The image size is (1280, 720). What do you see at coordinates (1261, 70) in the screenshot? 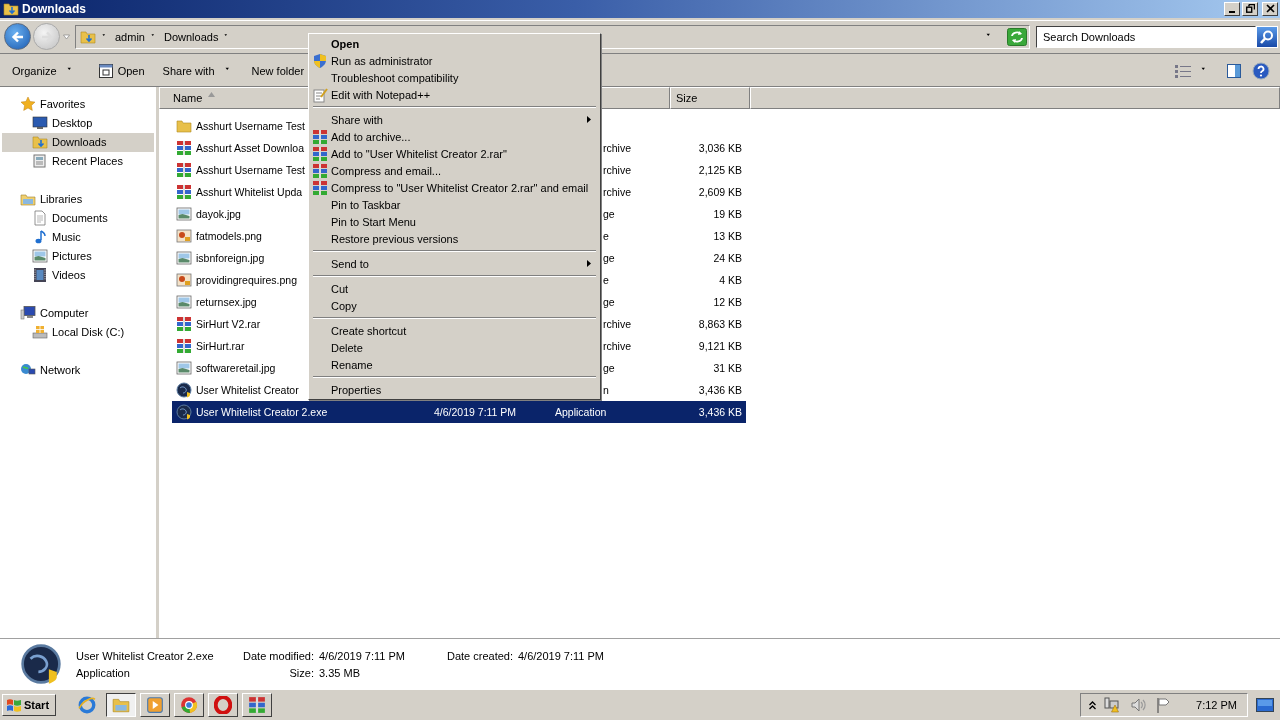
I see `help-icon` at bounding box center [1261, 70].